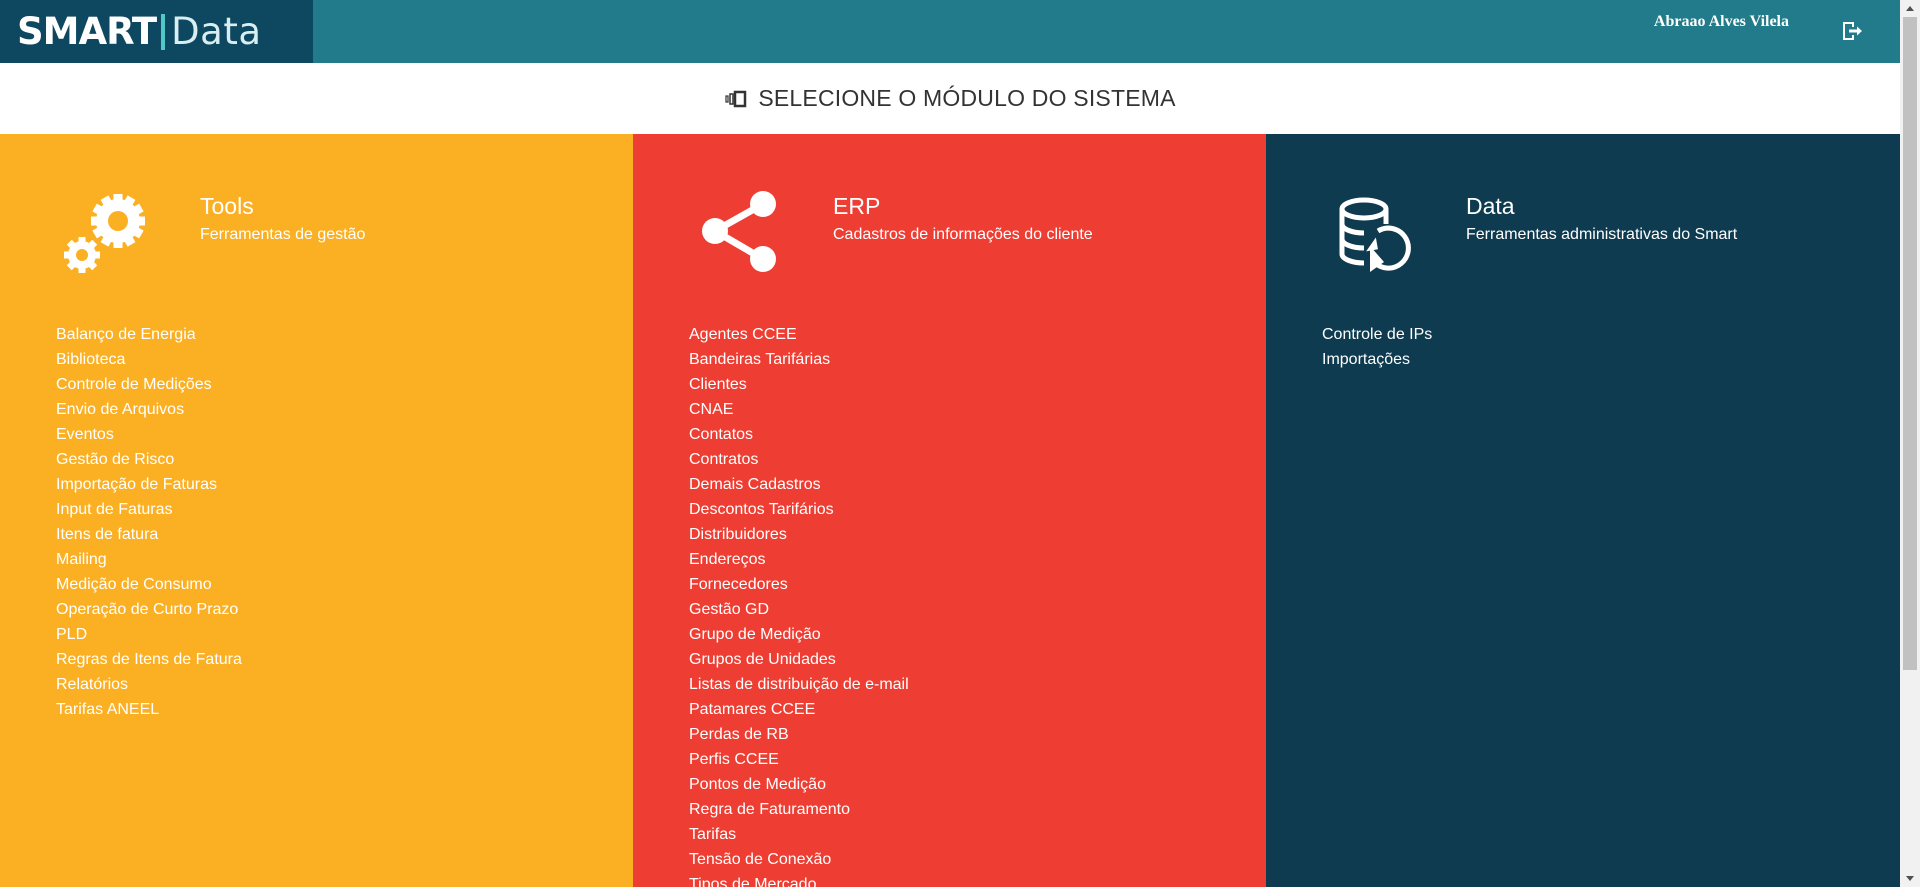 This screenshot has width=1920, height=887. I want to click on logo-divider, so click(163, 31).